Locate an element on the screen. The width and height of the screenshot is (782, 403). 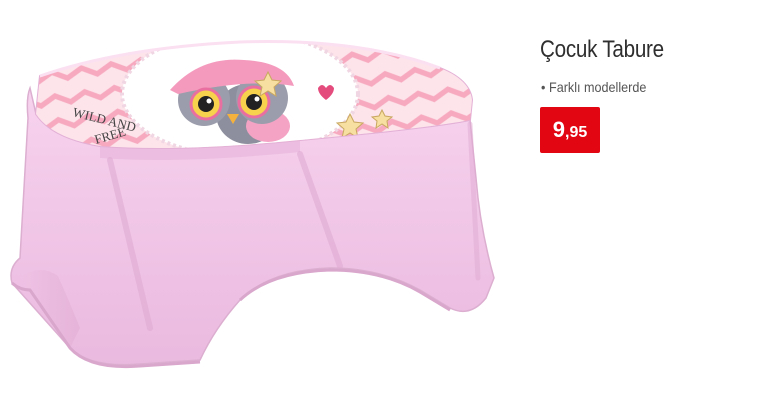
price-badge: 9, 95 is located at coordinates (570, 130).